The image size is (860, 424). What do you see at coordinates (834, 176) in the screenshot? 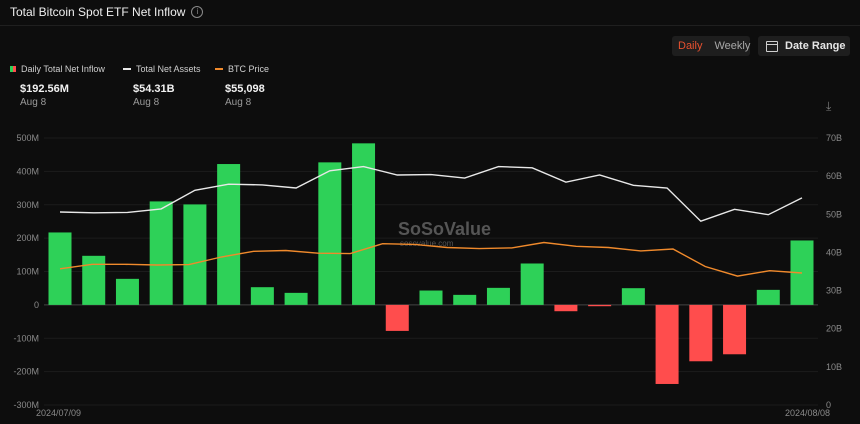
I see `right-tick-label: 60B` at bounding box center [834, 176].